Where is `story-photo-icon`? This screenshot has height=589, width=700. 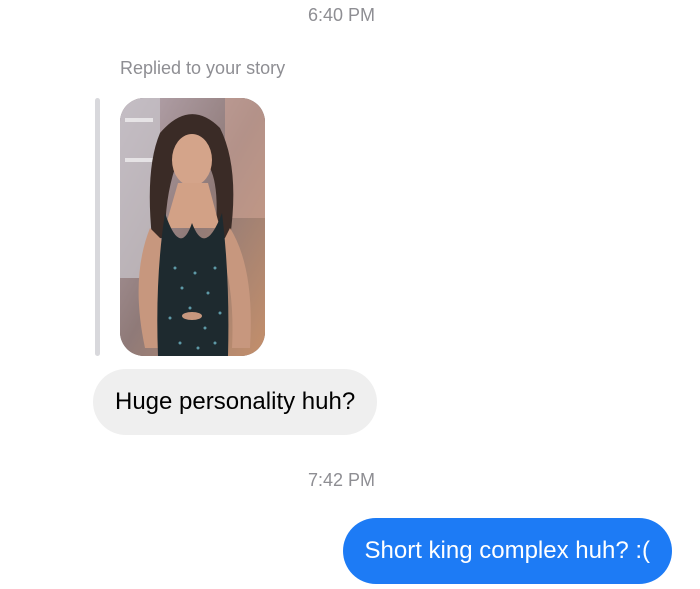 story-photo-icon is located at coordinates (192, 227).